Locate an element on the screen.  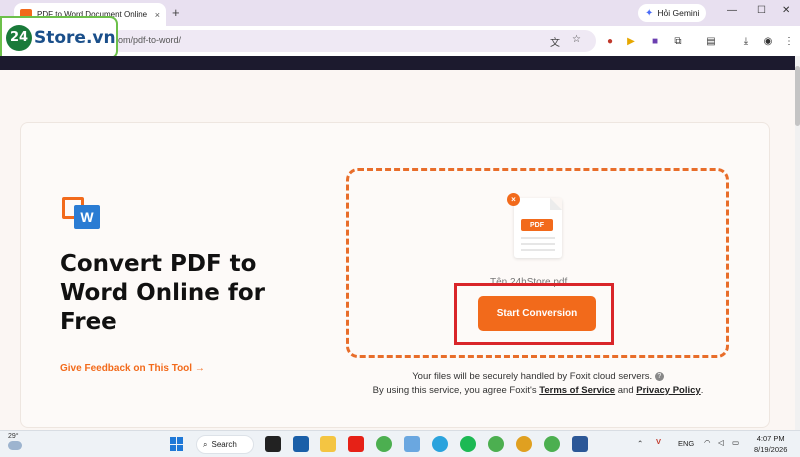
close-window-button: ✕ is located at coordinates (786, 10).